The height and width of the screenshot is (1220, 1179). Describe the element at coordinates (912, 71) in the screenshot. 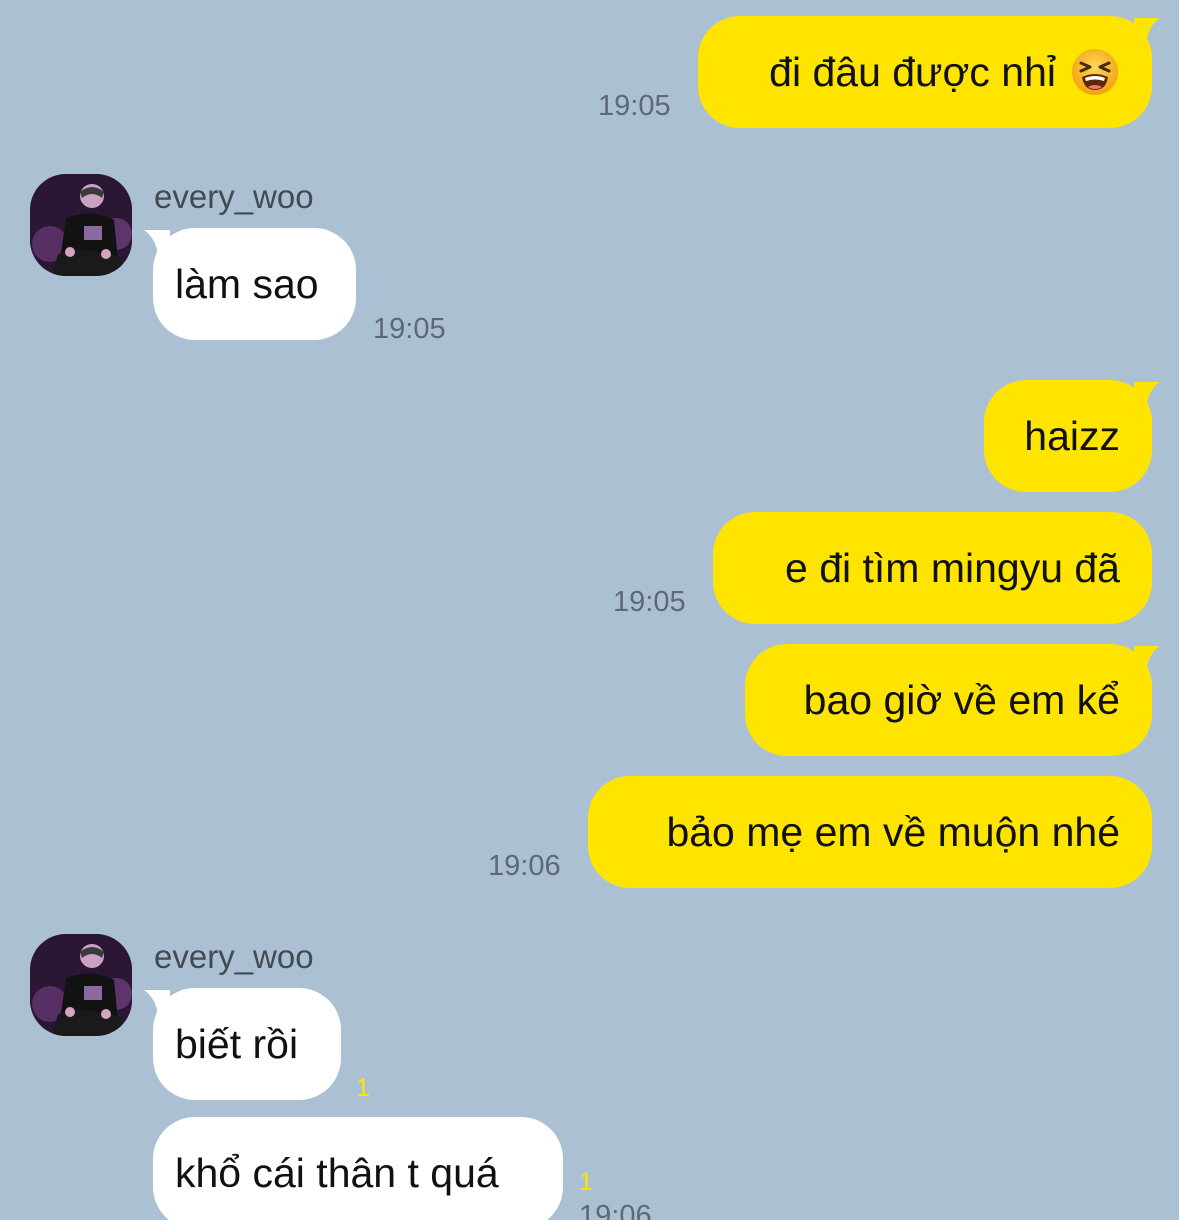

I see `message-text: đi đâu được nhỉ` at that location.